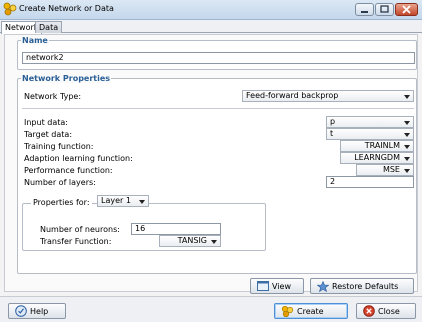 The image size is (422, 322). What do you see at coordinates (365, 286) in the screenshot?
I see `restore-defaults-label: Restore Defaults` at bounding box center [365, 286].